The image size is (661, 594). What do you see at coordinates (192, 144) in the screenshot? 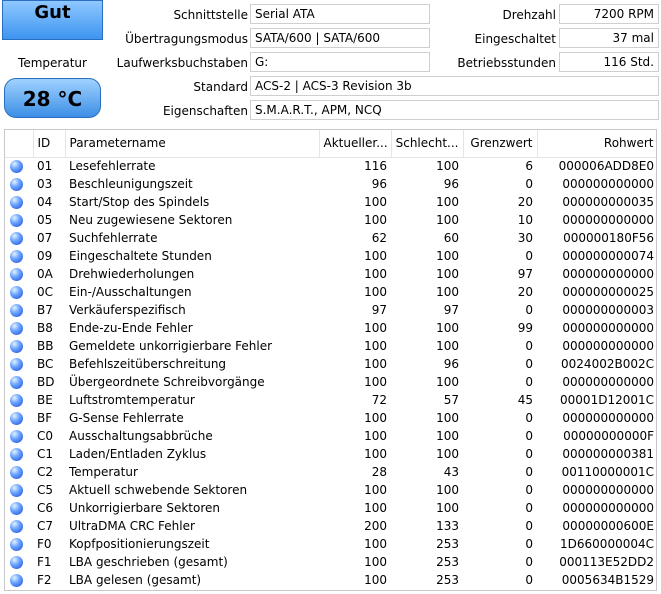
I see `column-header-name: Parametername` at bounding box center [192, 144].